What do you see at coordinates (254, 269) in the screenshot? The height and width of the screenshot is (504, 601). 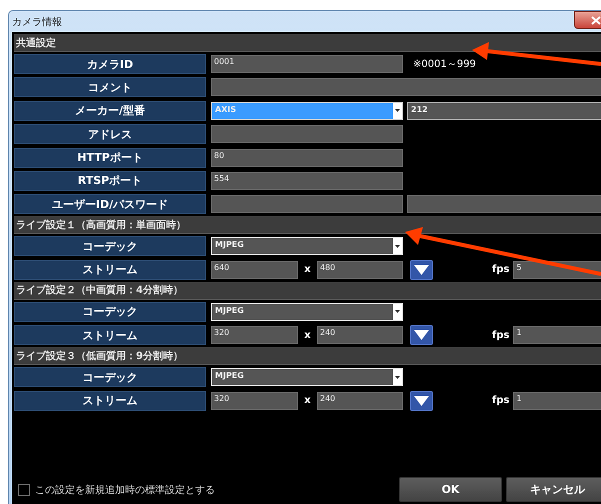 I see `input-field: 640` at bounding box center [254, 269].